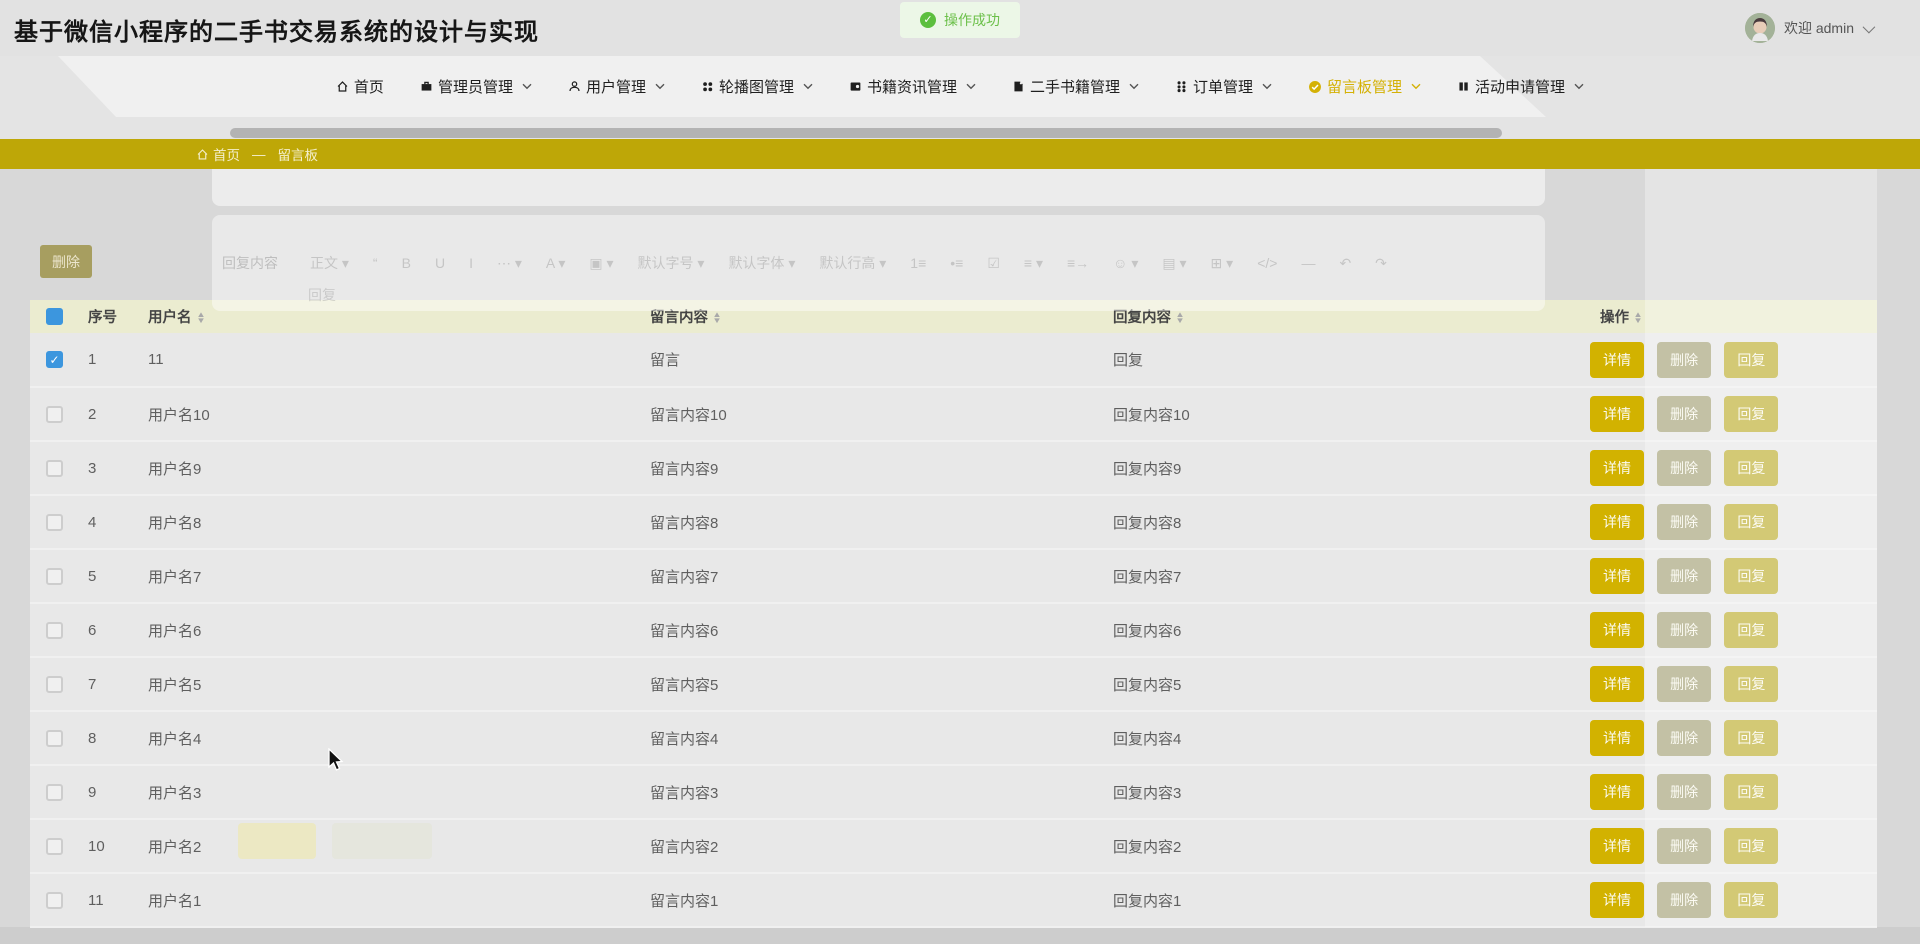  I want to click on select-all-checkbox, so click(54, 316).